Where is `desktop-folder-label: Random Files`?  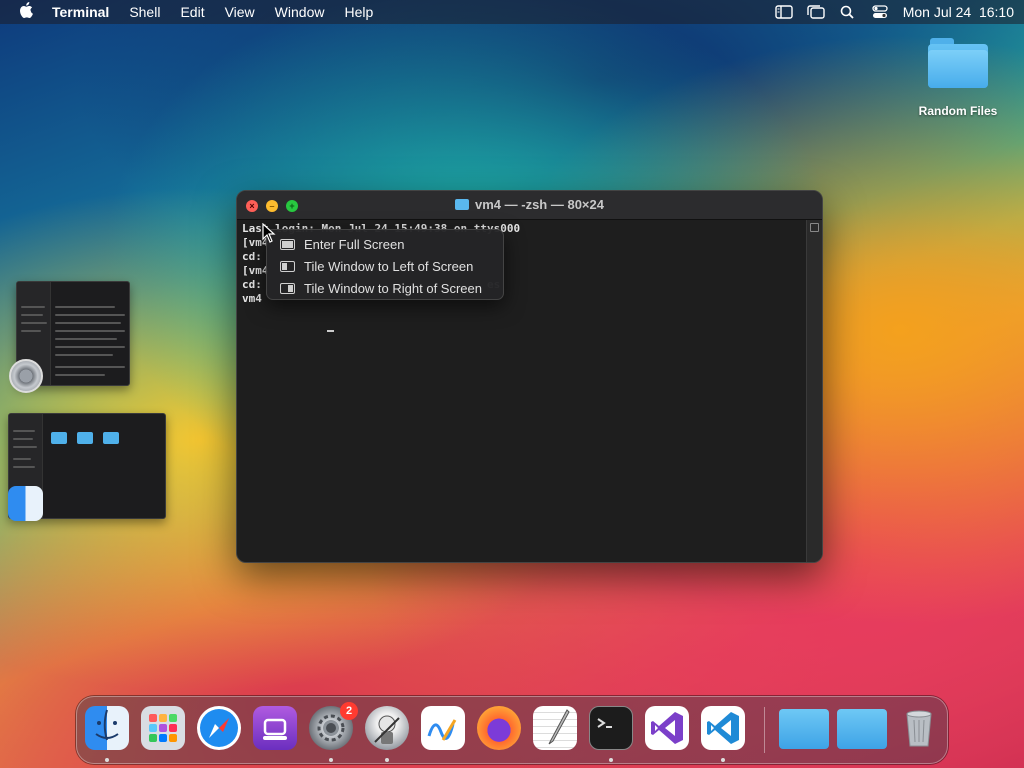
desktop-folder-label: Random Files is located at coordinates (958, 111).